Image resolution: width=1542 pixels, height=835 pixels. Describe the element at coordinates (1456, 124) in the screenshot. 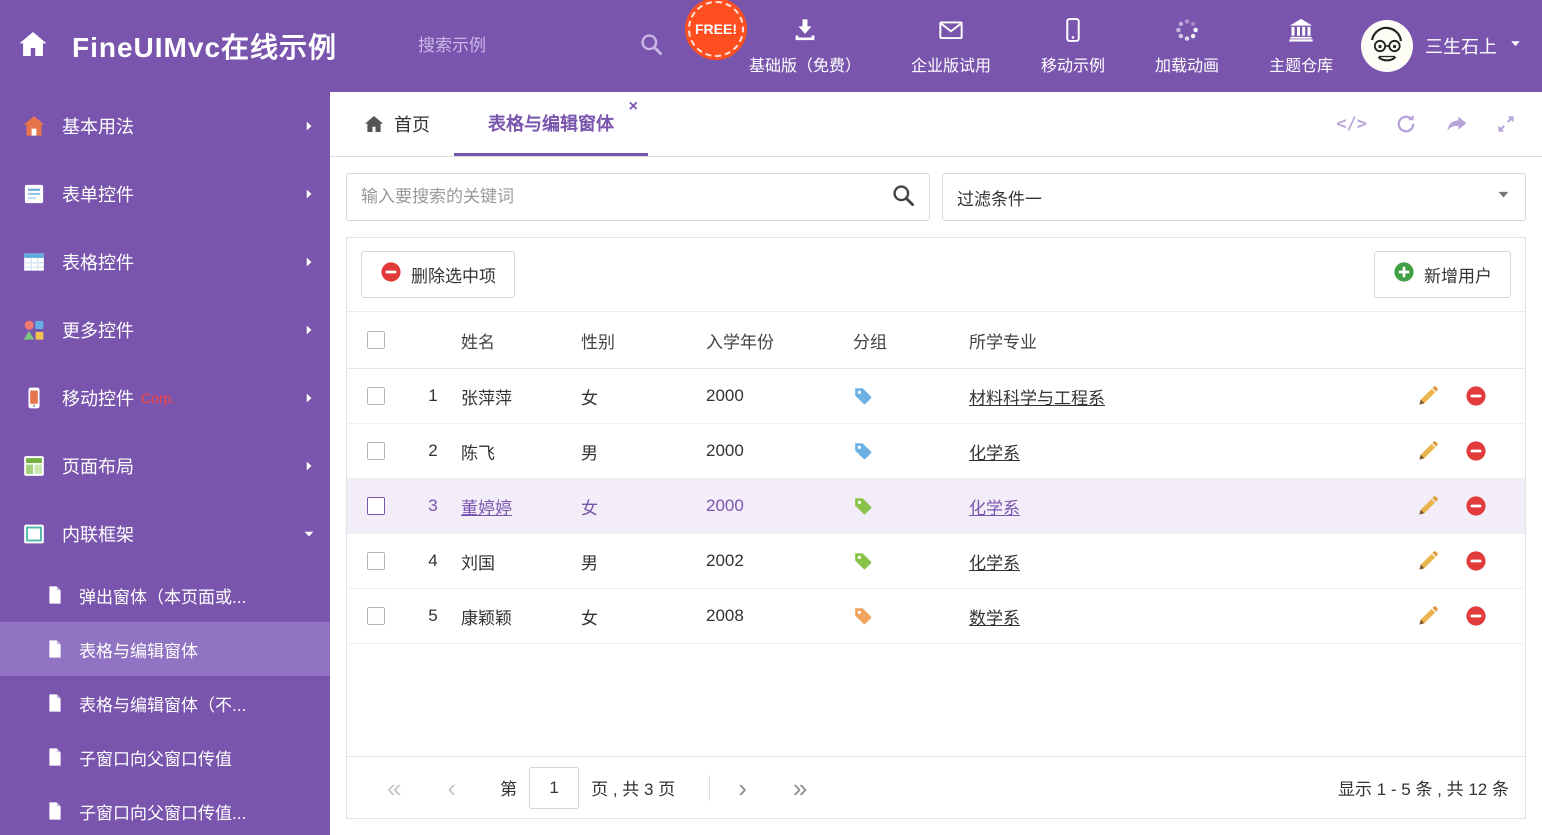

I see `share-icon` at that location.